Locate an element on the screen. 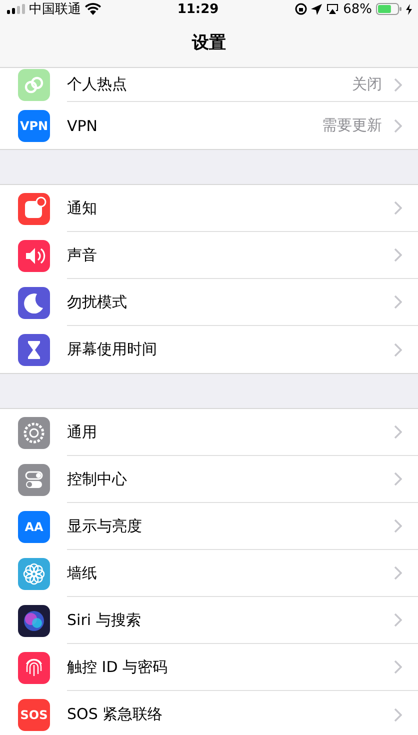  settings-row: 通知 is located at coordinates (209, 208).